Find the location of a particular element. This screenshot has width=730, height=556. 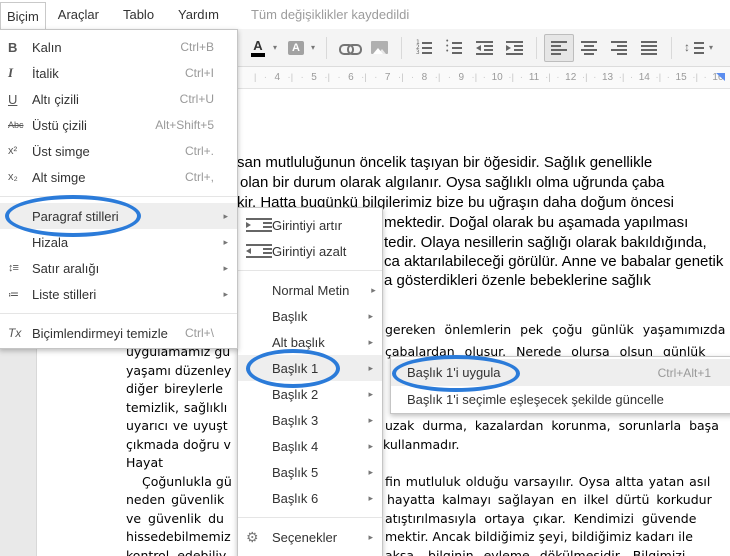

increase-indent-icon is located at coordinates (514, 47).